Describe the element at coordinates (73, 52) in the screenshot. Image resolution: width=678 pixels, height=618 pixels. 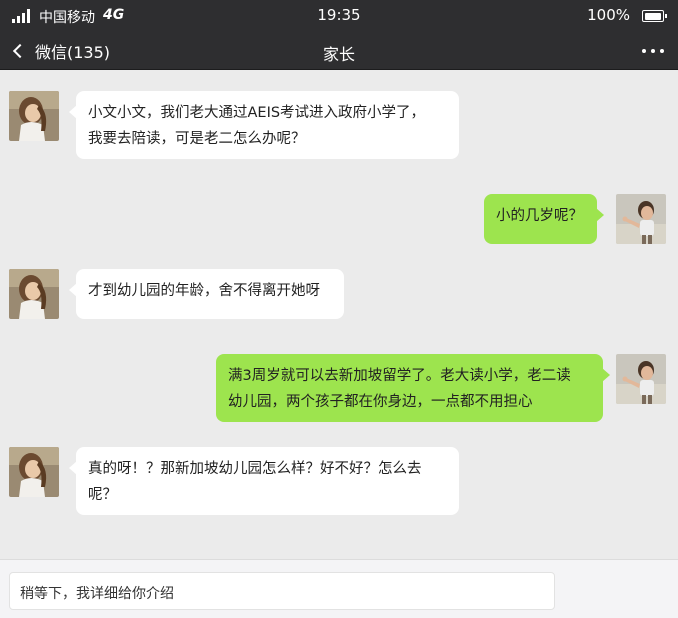
I see `back-label: 微信(135)` at that location.